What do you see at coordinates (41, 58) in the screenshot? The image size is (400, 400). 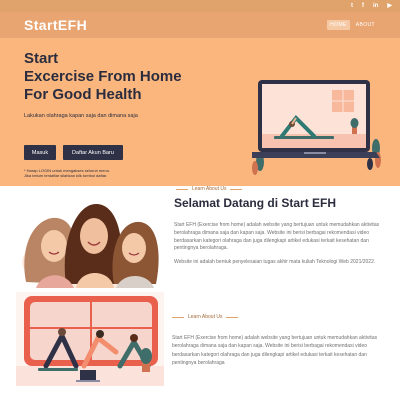 I see `hero-title-line: Start` at bounding box center [41, 58].